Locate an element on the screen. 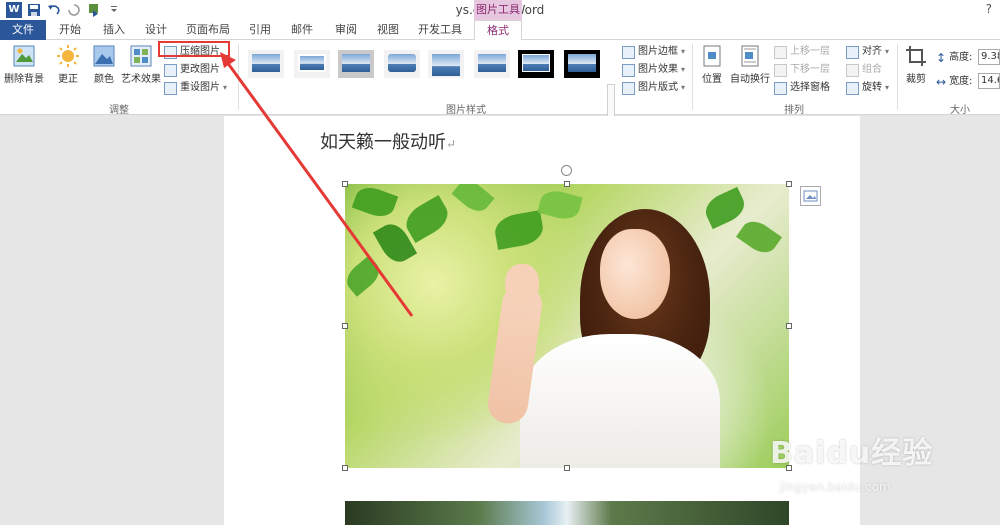  compress-highlight-box is located at coordinates (194, 49).